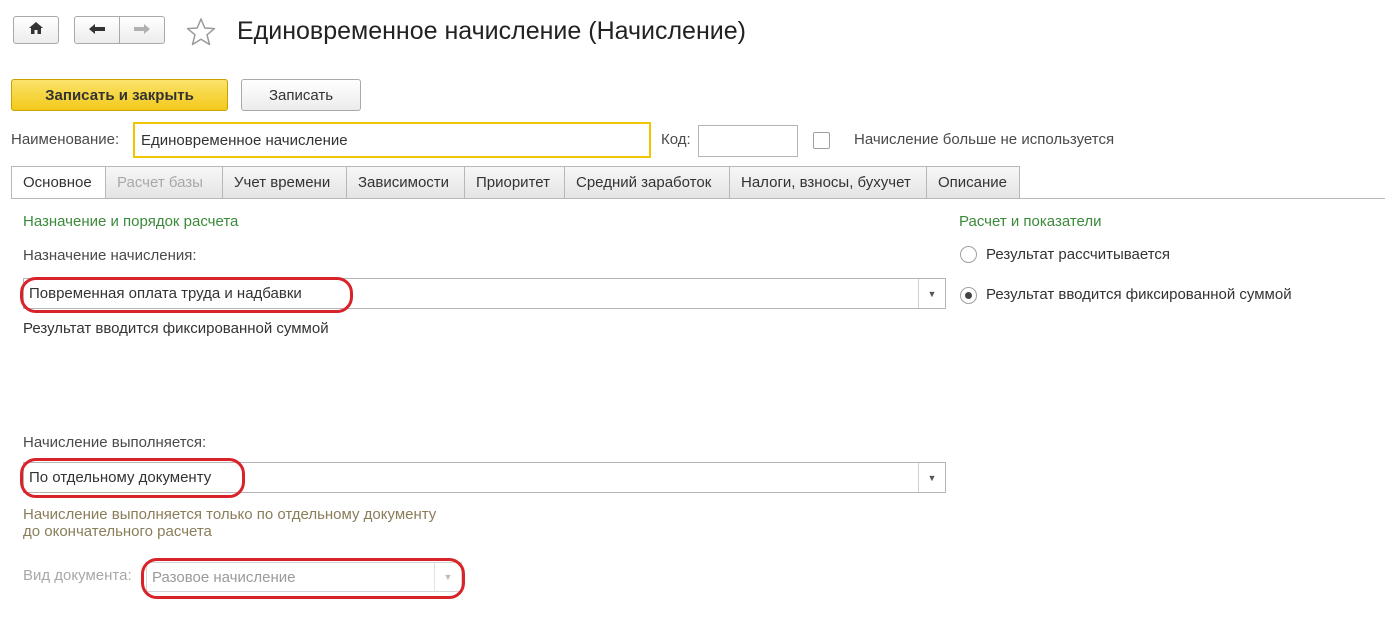 Image resolution: width=1385 pixels, height=618 pixels. Describe the element at coordinates (484, 293) in the screenshot. I see `purpose-select: Повременная оплата труда и надбавки ▼` at that location.